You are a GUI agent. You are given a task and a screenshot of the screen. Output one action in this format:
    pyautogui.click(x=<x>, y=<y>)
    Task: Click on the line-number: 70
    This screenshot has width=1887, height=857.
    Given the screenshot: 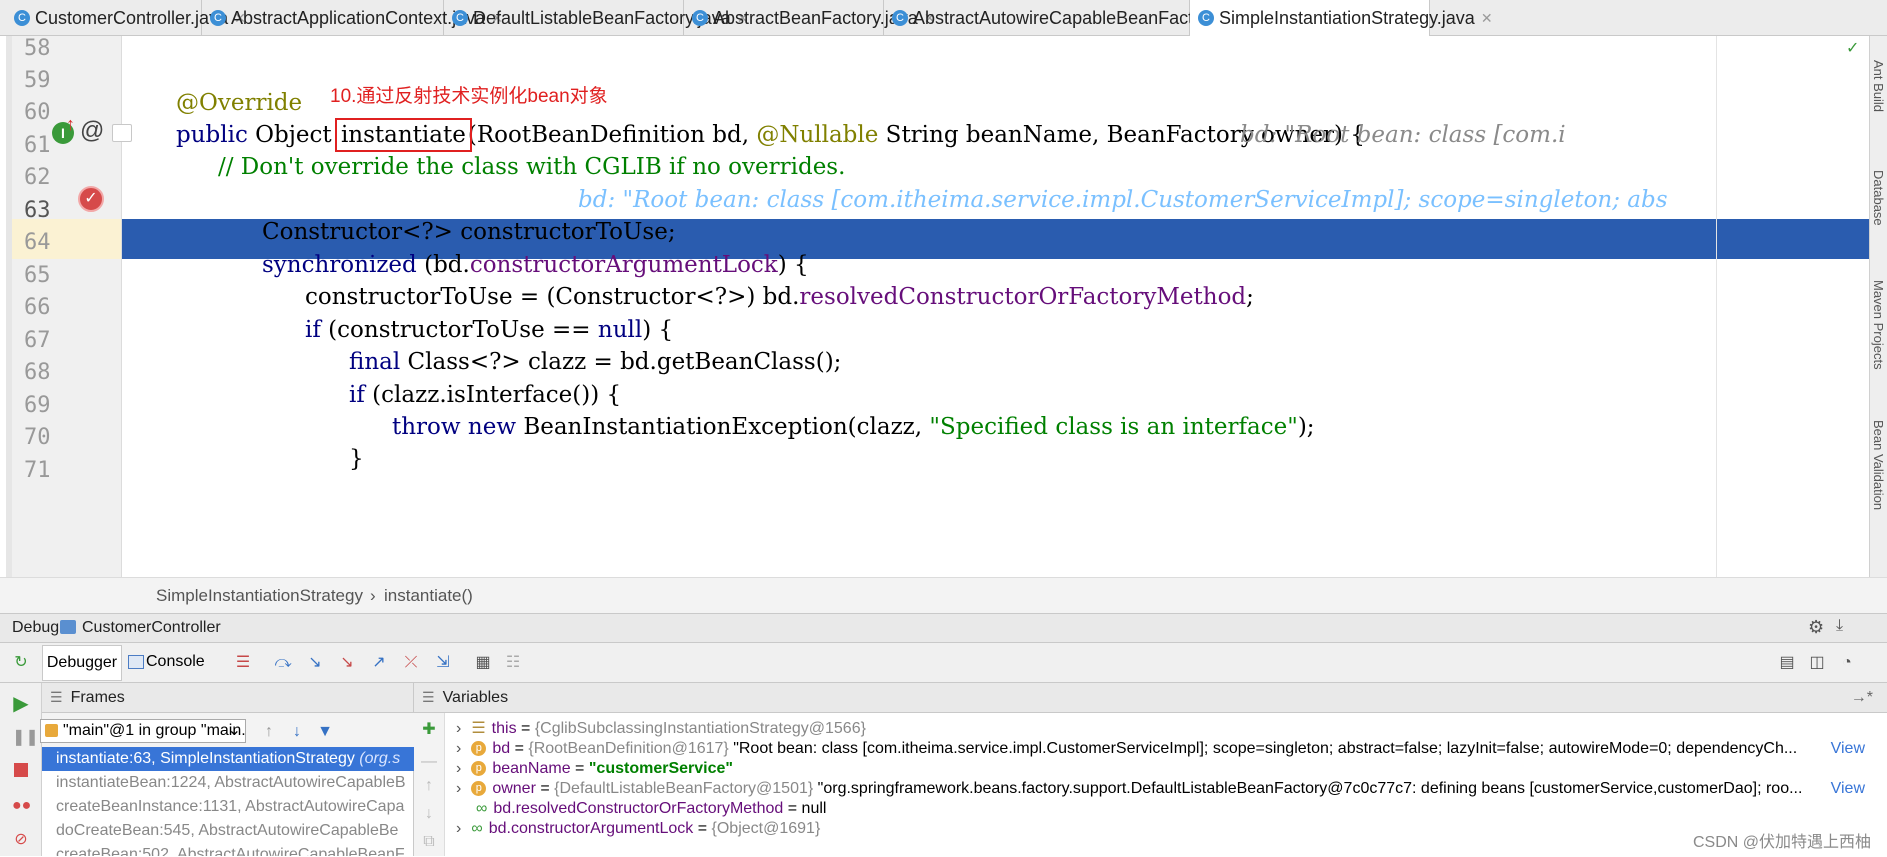 What is the action you would take?
    pyautogui.click(x=37, y=437)
    